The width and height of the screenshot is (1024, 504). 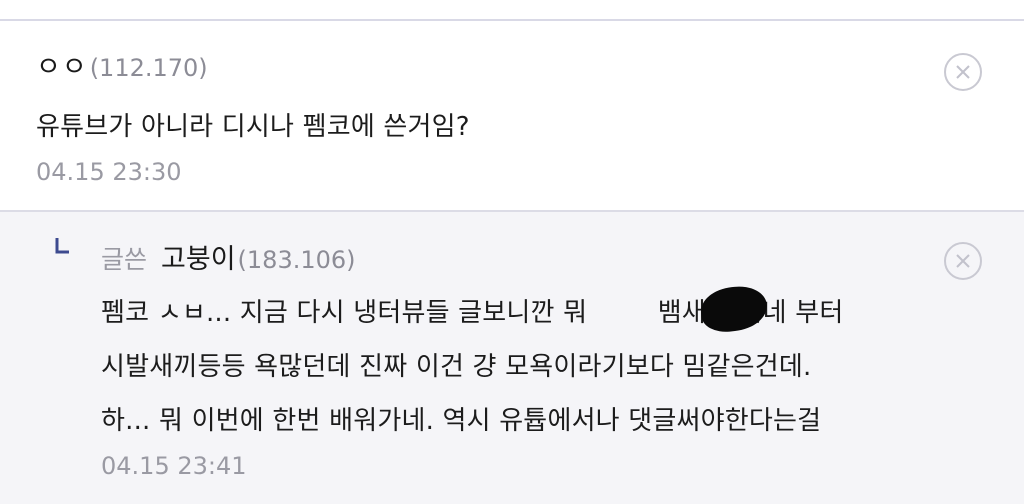 What do you see at coordinates (461, 421) in the screenshot?
I see `reply-text-line-3: 하... 뭐 이번에 한번 배워가네. 역시 유튭에서나 댓글써야한다는걸` at bounding box center [461, 421].